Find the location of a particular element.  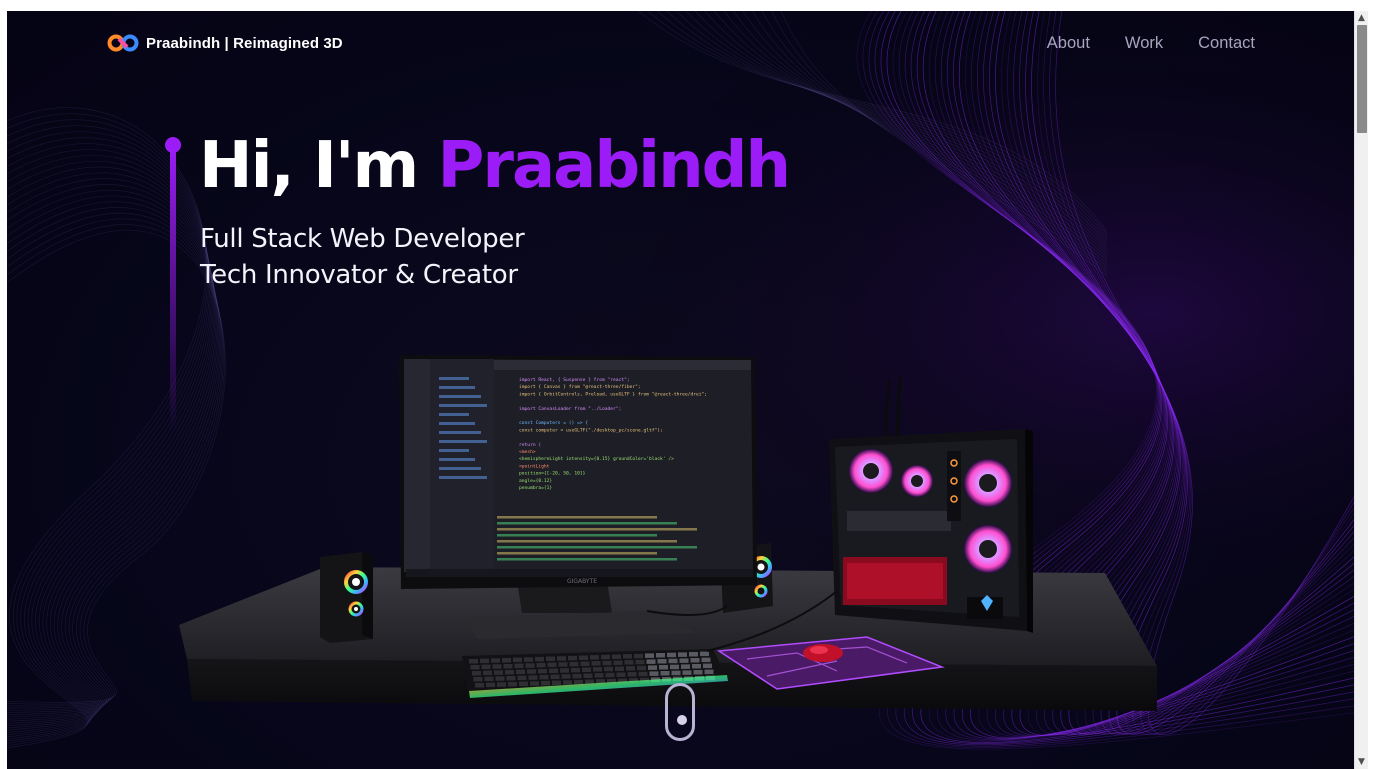

brand-link: Praabindh | Reimagined 3D is located at coordinates (225, 43).